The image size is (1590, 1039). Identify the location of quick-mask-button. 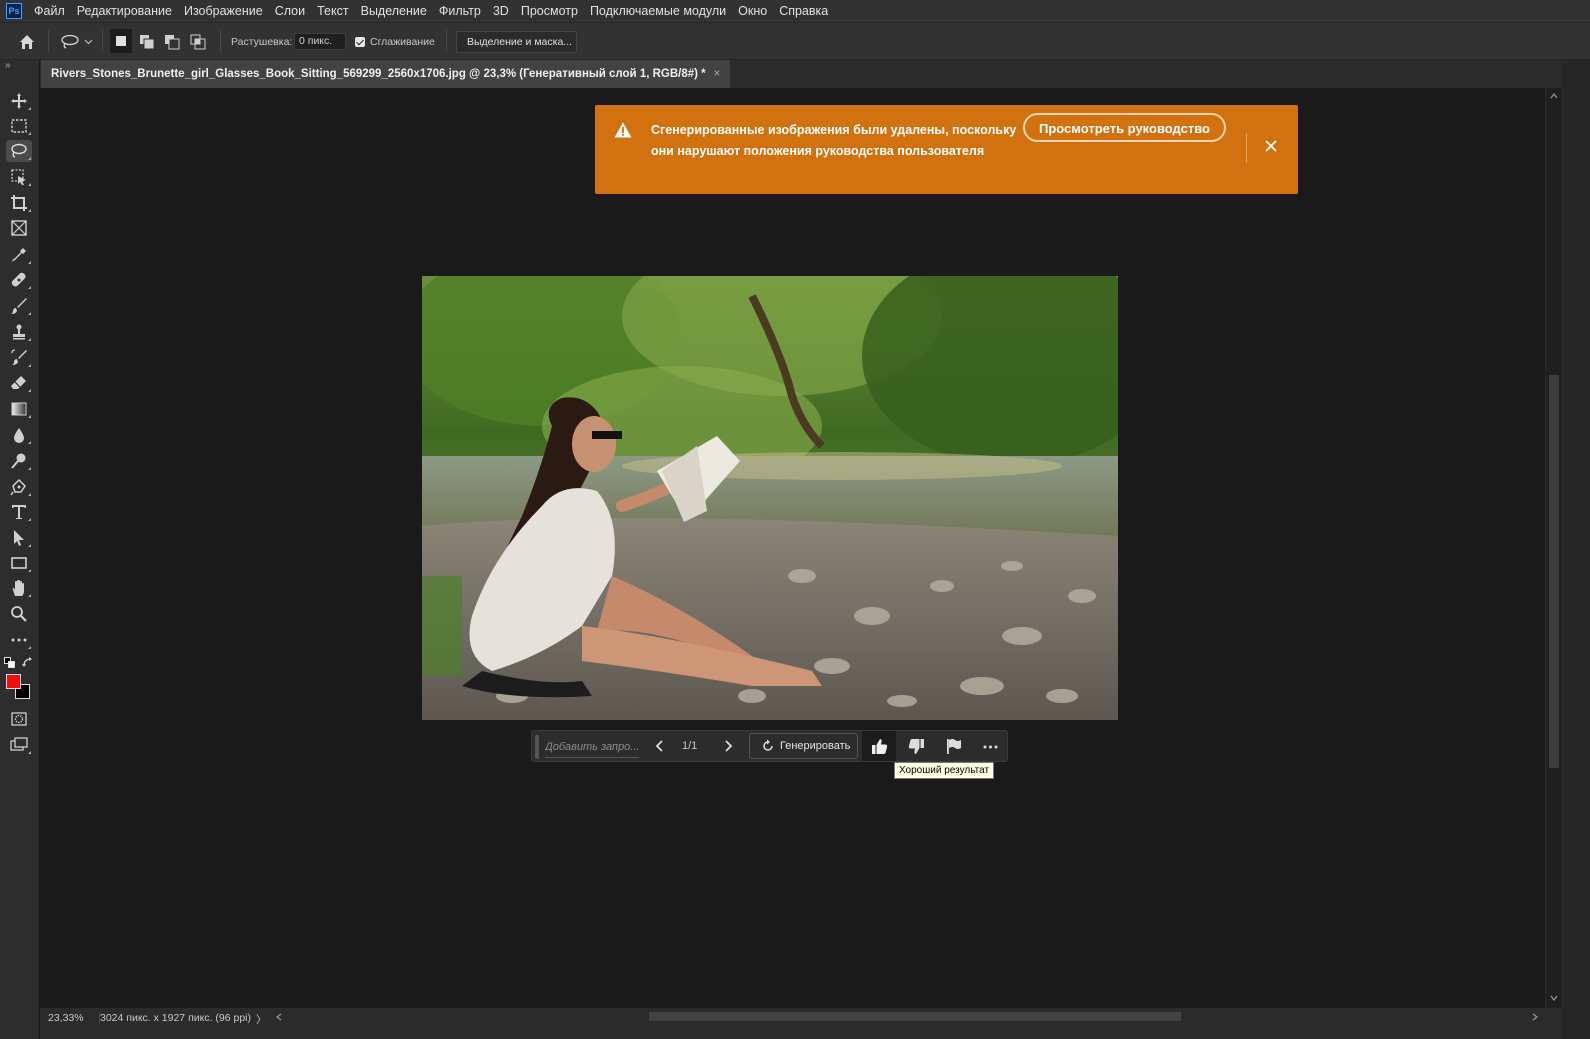
(19, 719).